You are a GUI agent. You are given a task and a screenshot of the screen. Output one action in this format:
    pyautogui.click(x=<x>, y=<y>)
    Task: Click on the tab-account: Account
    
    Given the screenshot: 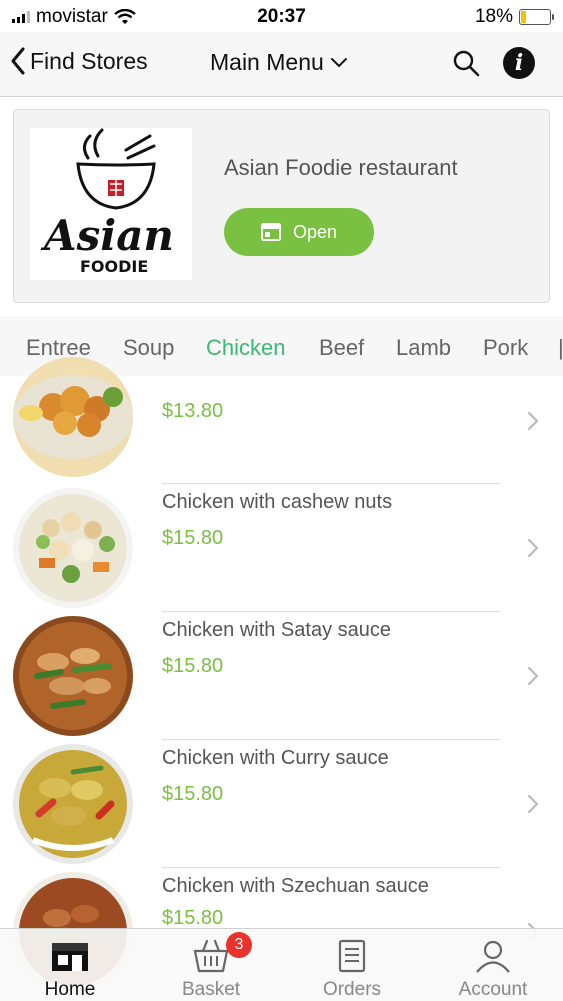 What is the action you would take?
    pyautogui.click(x=493, y=965)
    